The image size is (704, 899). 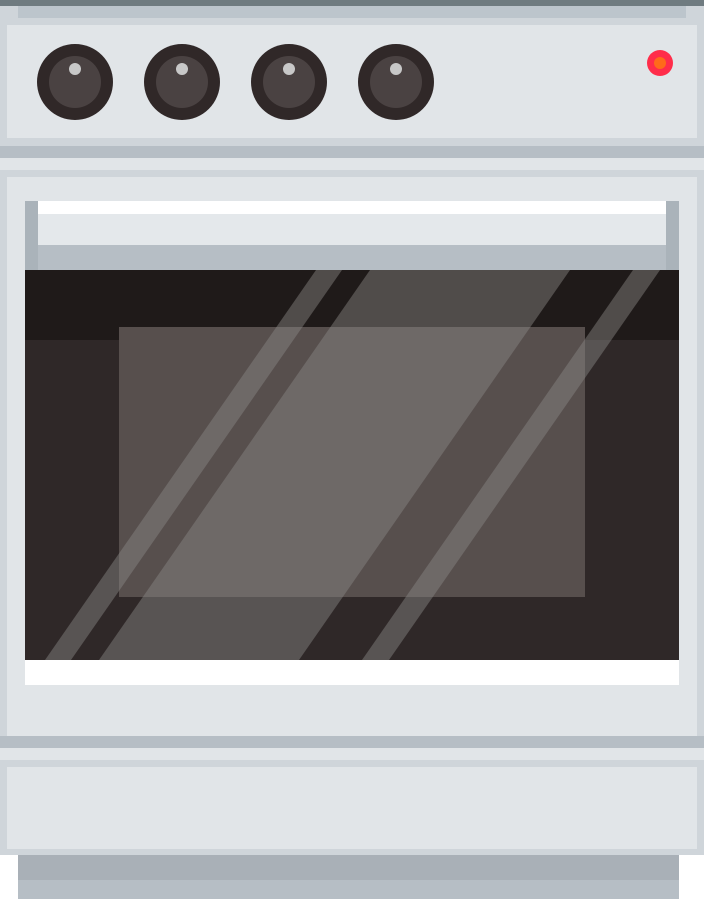 I want to click on handle-left-post, so click(x=31, y=235).